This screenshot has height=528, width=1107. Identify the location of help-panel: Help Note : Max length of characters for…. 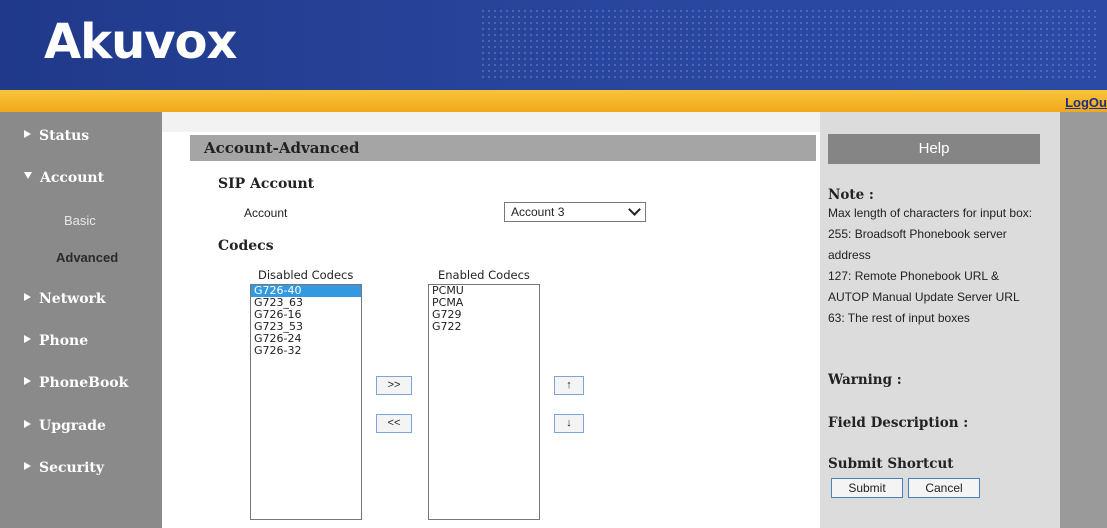
(934, 331).